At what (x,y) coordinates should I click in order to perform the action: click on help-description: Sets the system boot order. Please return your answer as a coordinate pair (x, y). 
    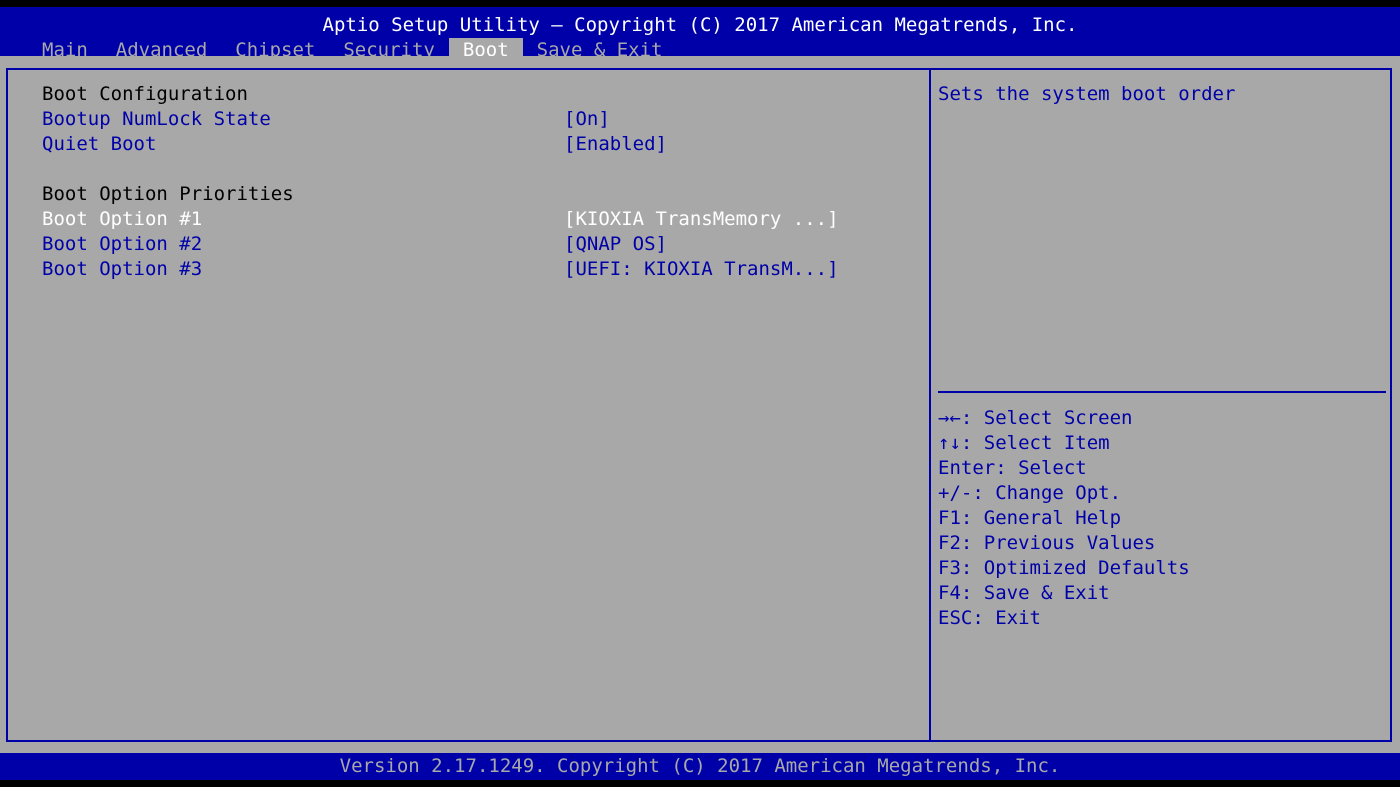
    Looking at the image, I should click on (1087, 94).